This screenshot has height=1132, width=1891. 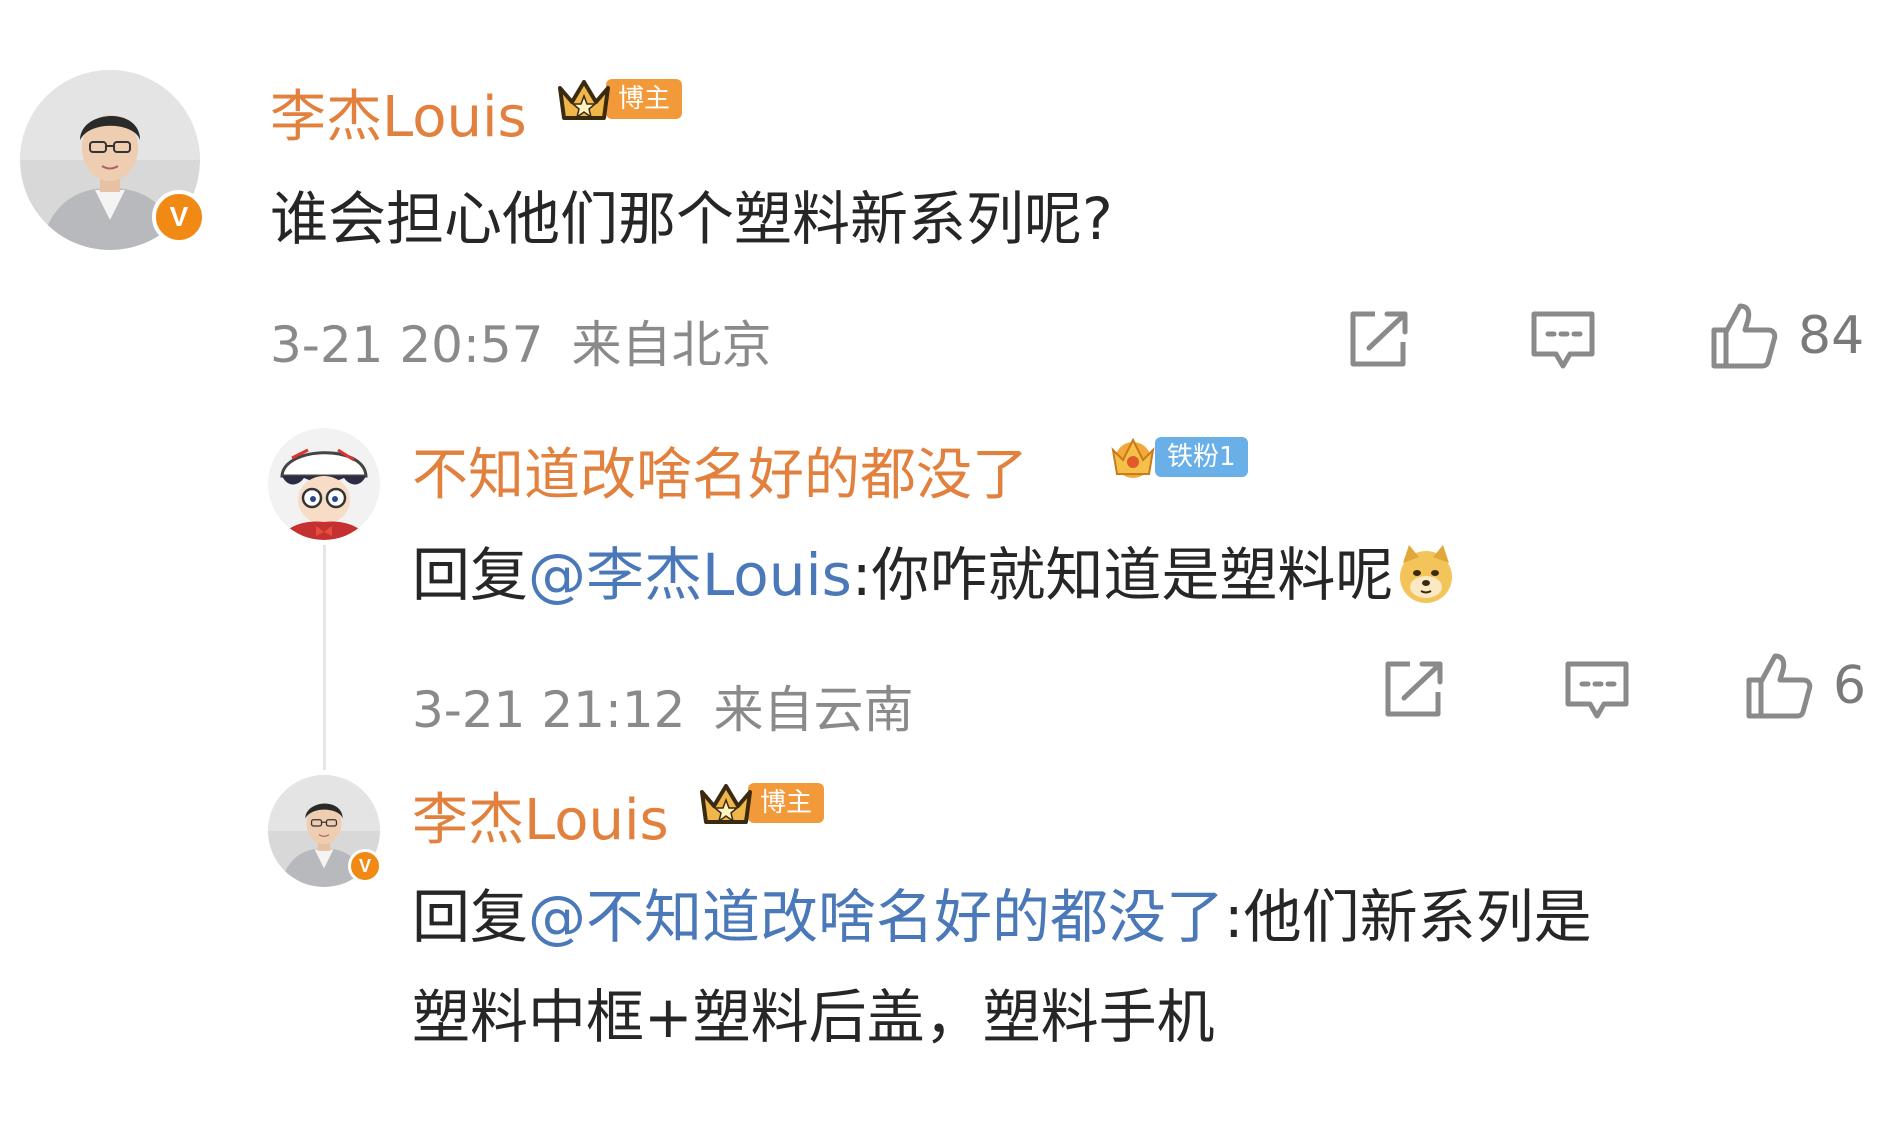 What do you see at coordinates (1831, 336) in the screenshot?
I see `like-count: 84` at bounding box center [1831, 336].